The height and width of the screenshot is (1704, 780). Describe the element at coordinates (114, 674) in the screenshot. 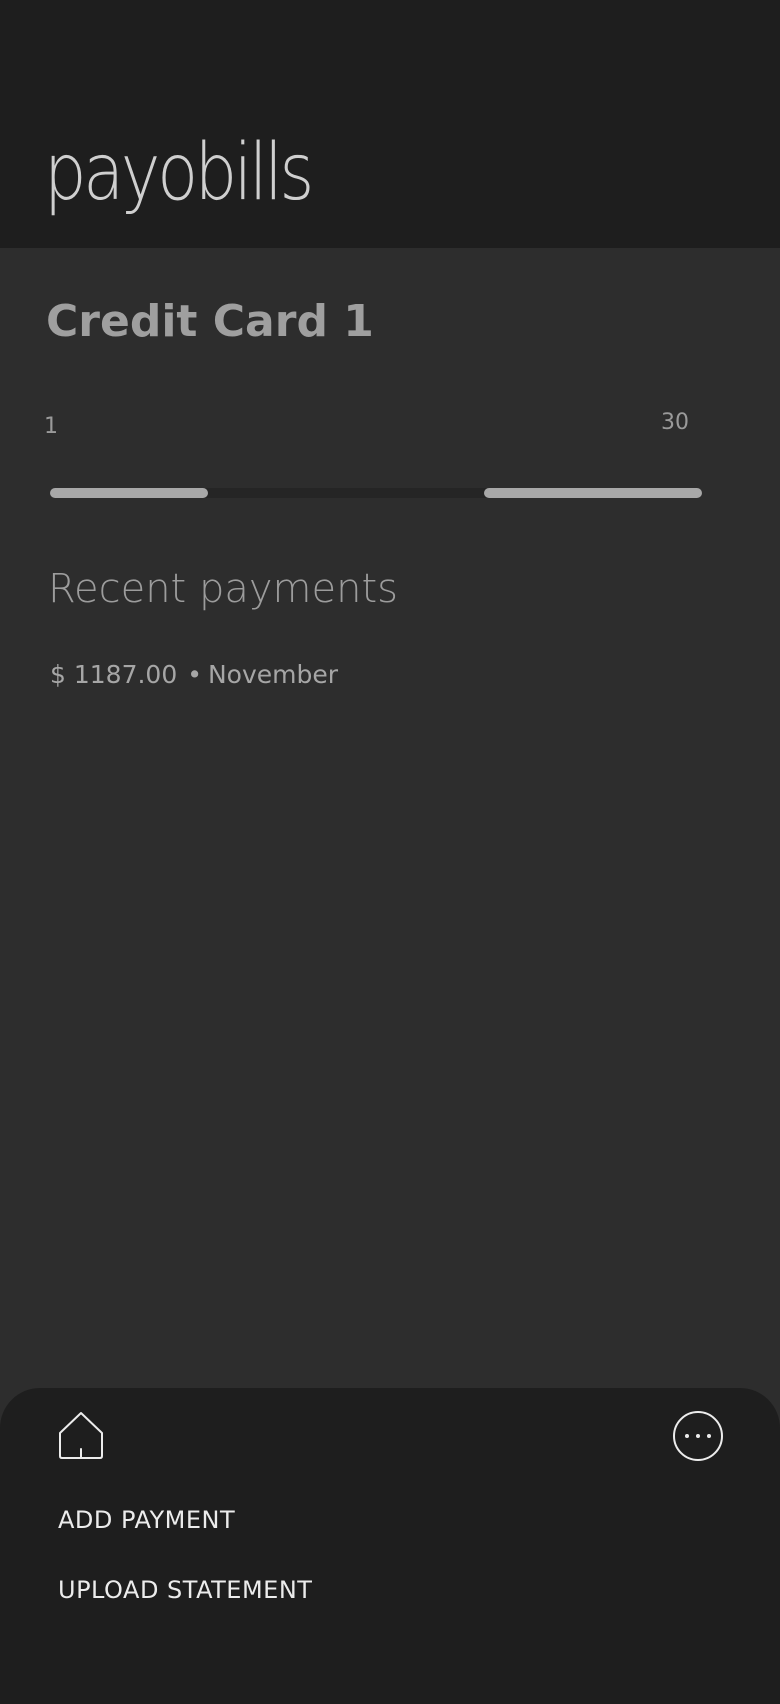

I see `payment-amount: $ 1187.00` at that location.